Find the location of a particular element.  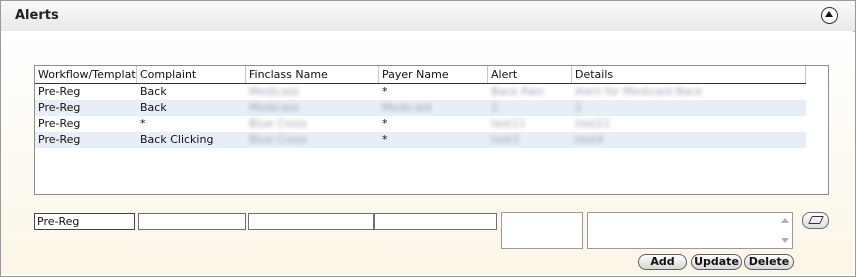

add-button: Add is located at coordinates (662, 262).